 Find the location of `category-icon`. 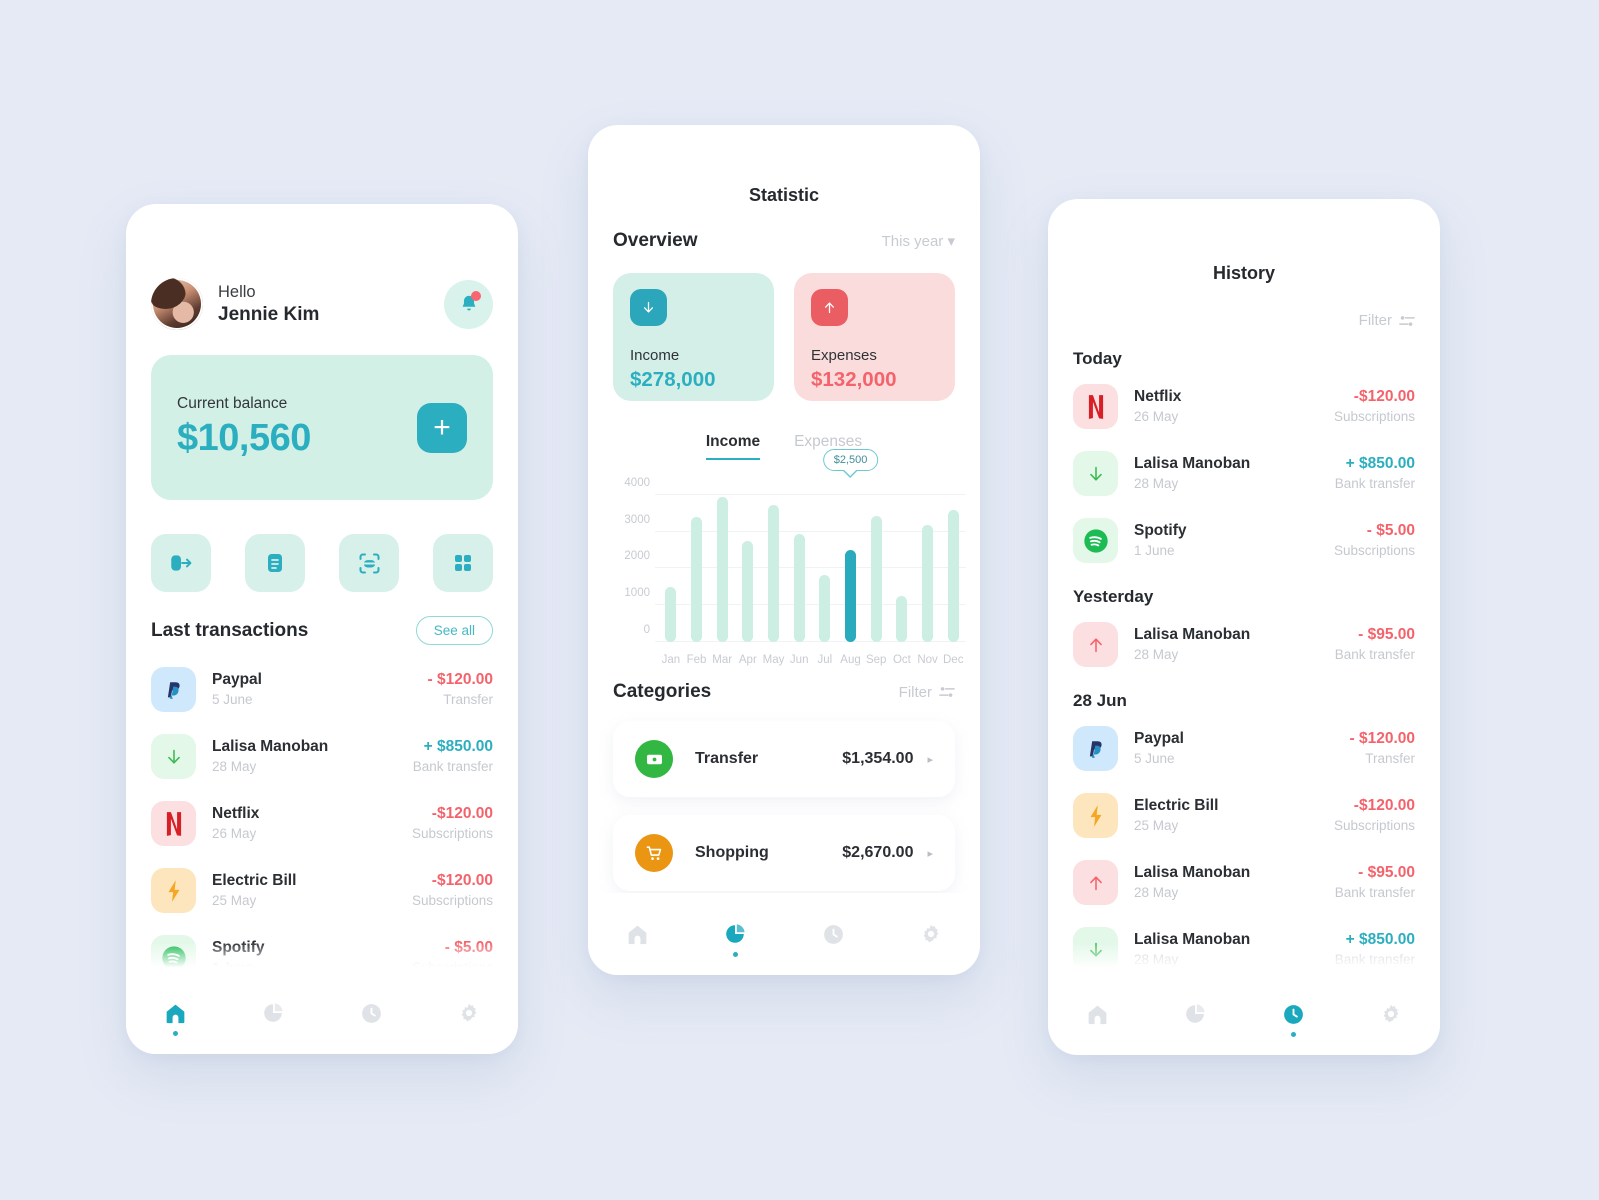

category-icon is located at coordinates (654, 853).